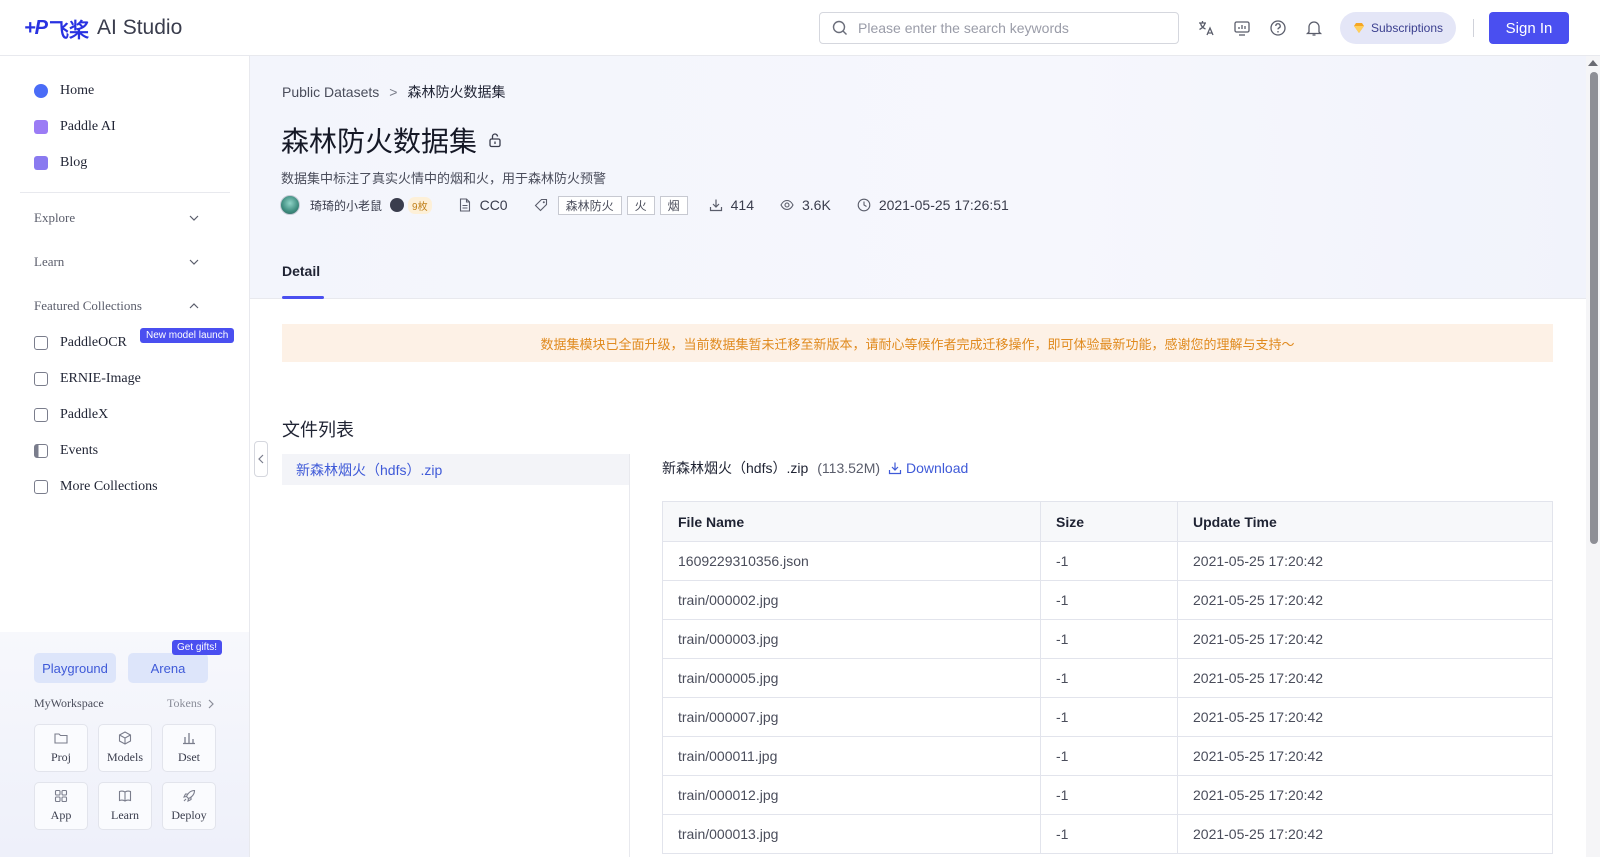 This screenshot has width=1600, height=857. What do you see at coordinates (851, 717) in the screenshot?
I see `cell-file-name: train/000007.jpg` at bounding box center [851, 717].